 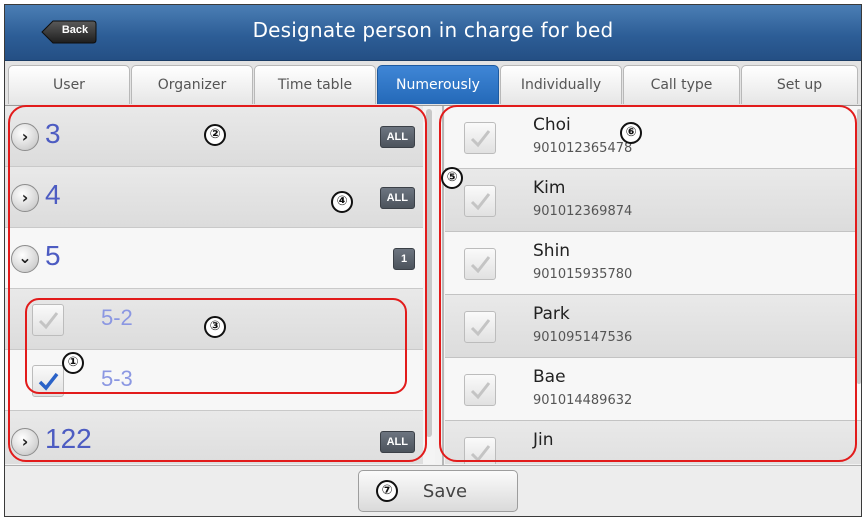 What do you see at coordinates (69, 84) in the screenshot?
I see `tab-user: User` at bounding box center [69, 84].